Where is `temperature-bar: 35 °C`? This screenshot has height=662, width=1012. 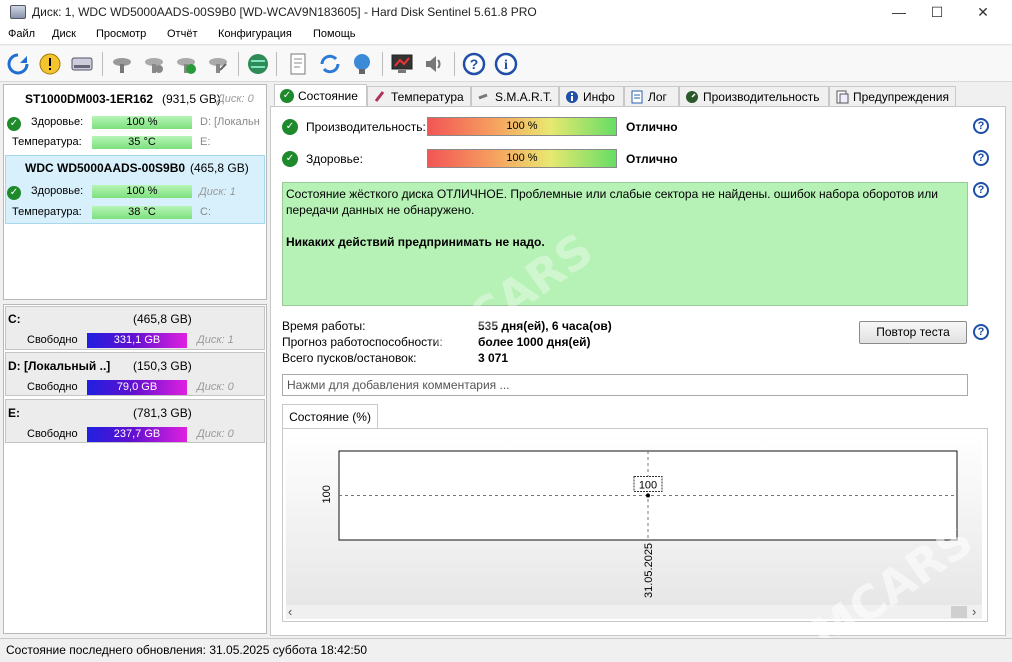
temperature-bar: 35 °C is located at coordinates (142, 142).